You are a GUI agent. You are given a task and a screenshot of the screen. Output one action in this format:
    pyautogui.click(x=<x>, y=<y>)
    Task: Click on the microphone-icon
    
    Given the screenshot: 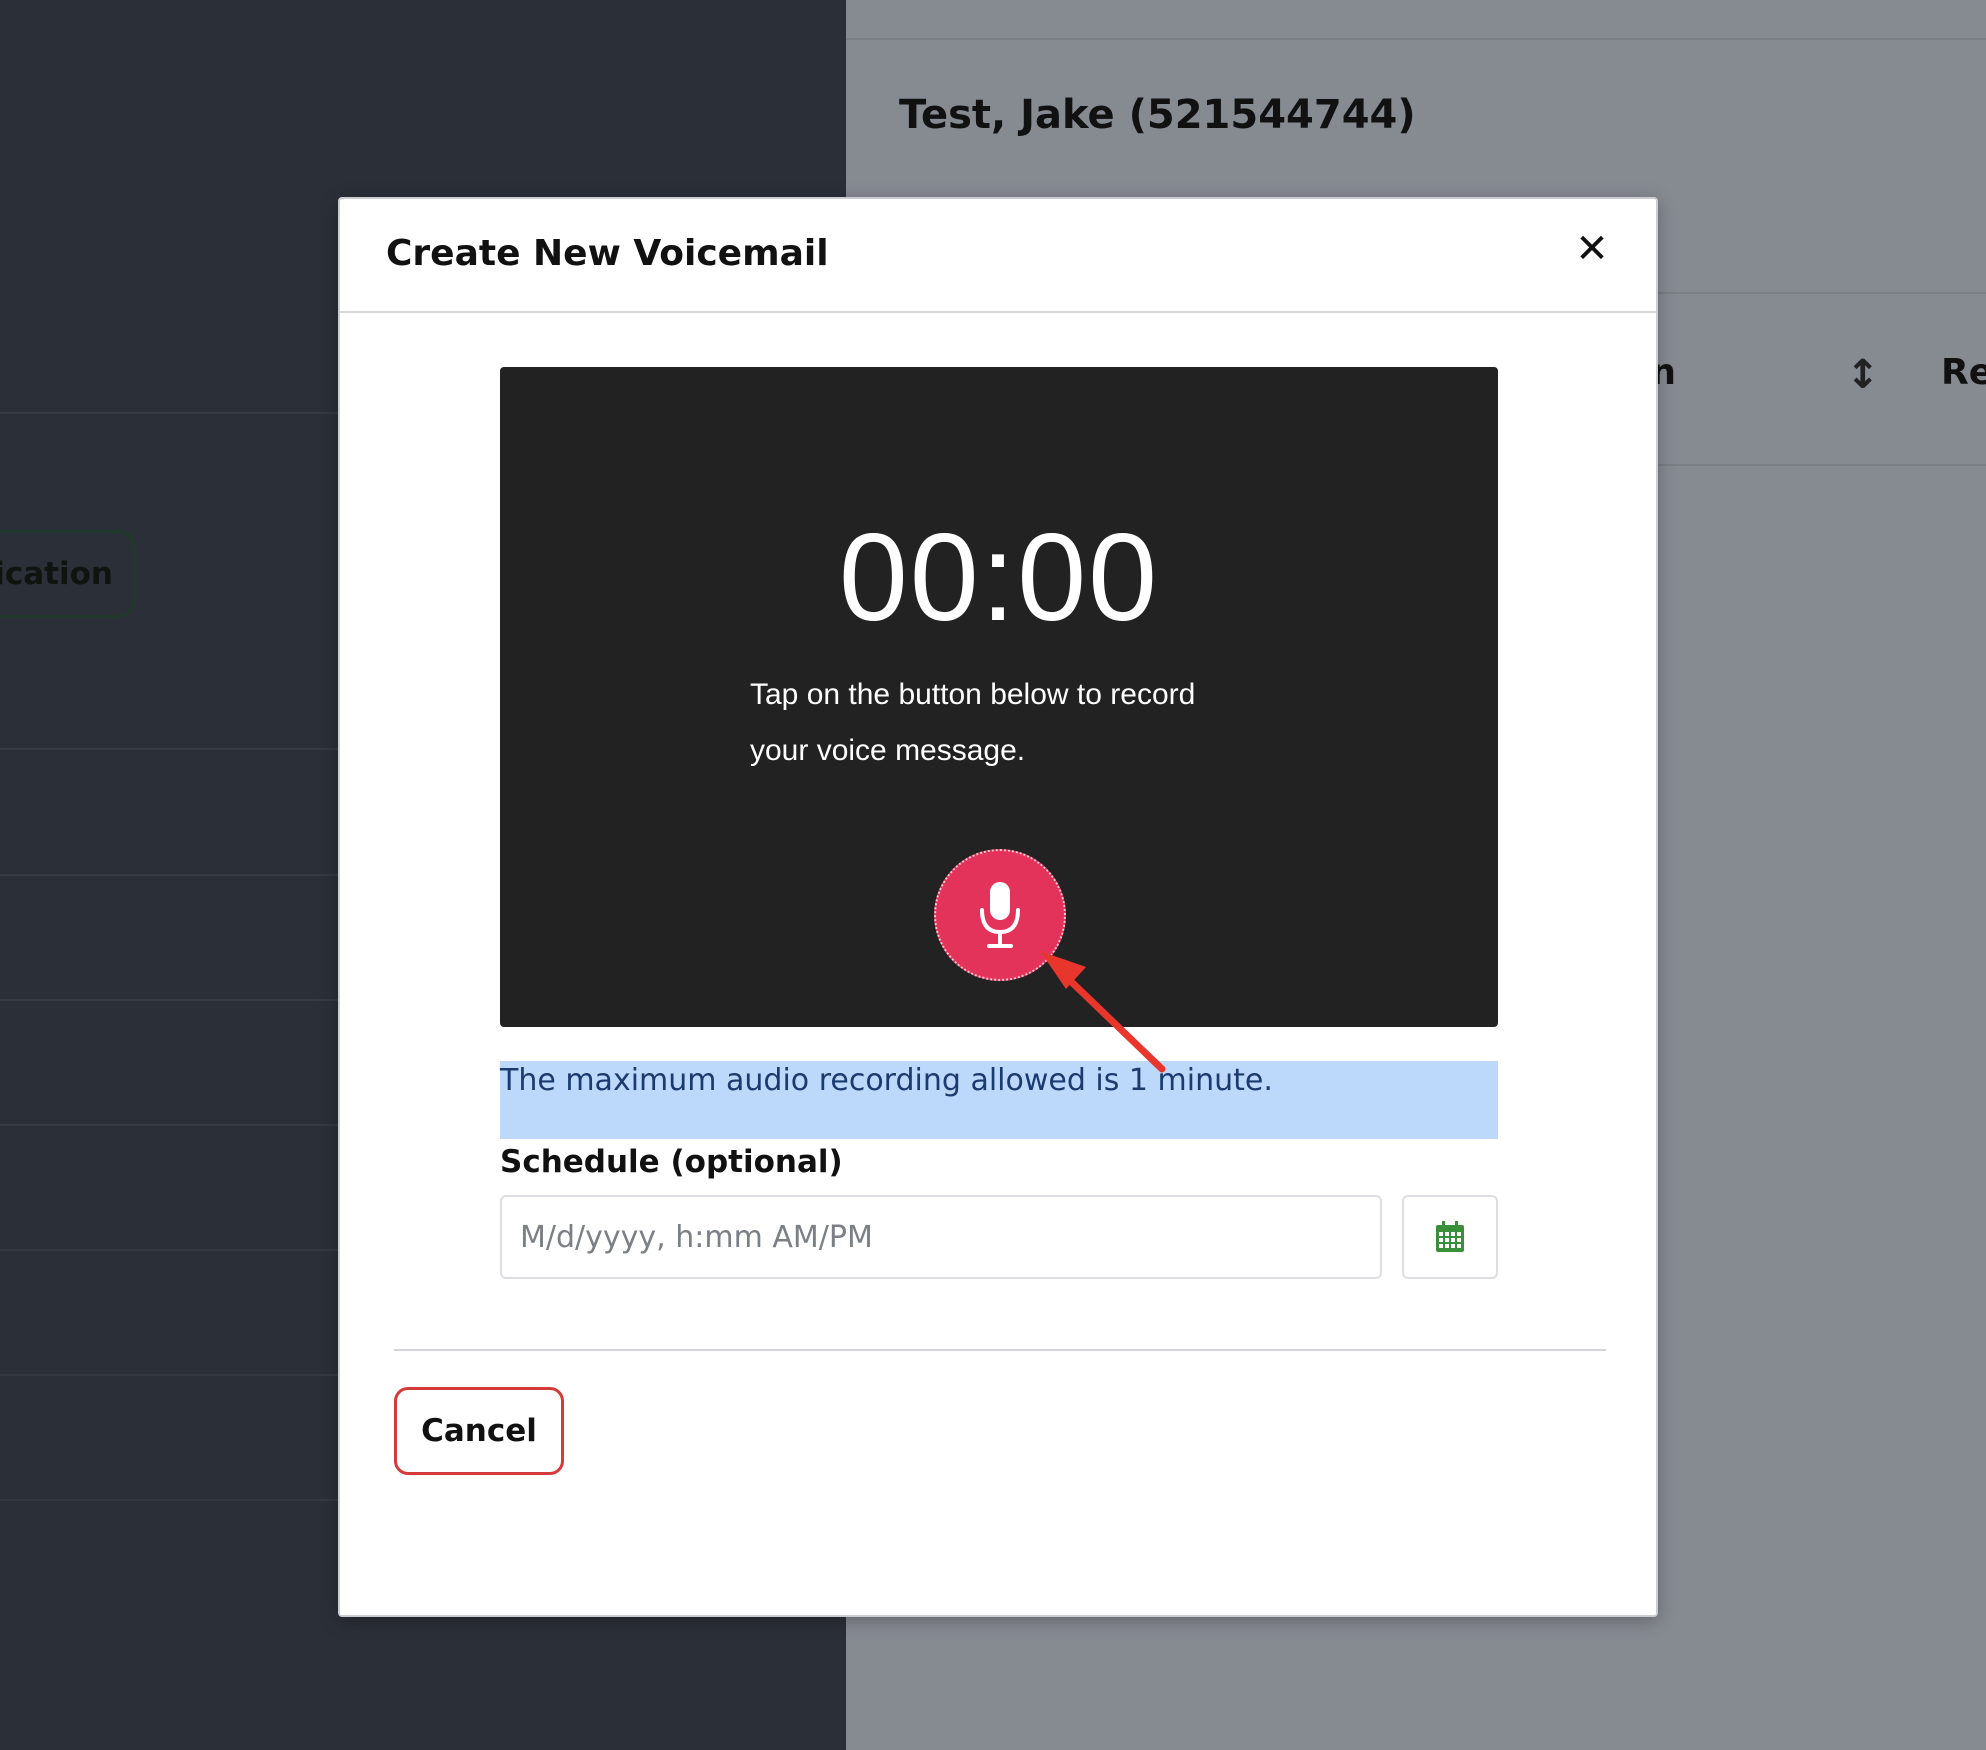 What is the action you would take?
    pyautogui.click(x=1000, y=915)
    